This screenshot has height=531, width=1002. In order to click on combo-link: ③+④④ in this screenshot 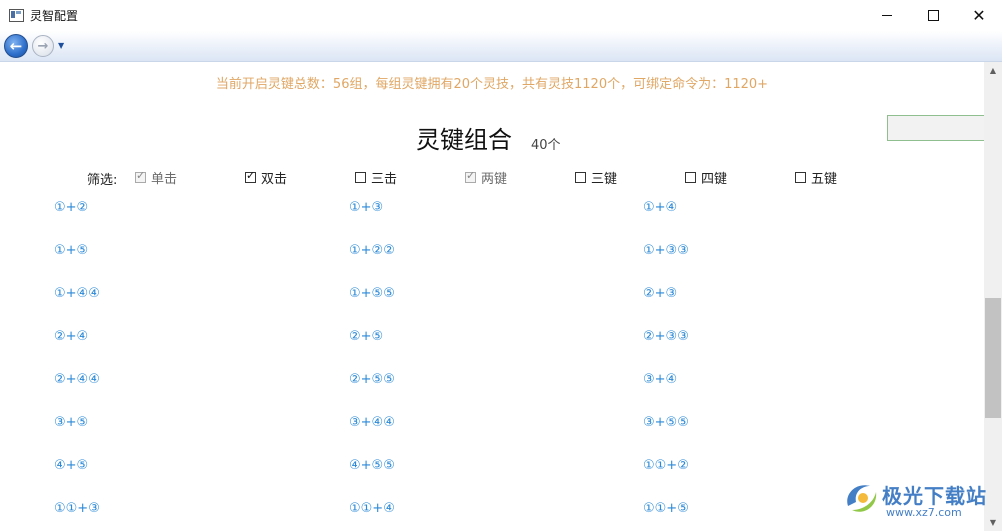, I will do `click(372, 422)`.